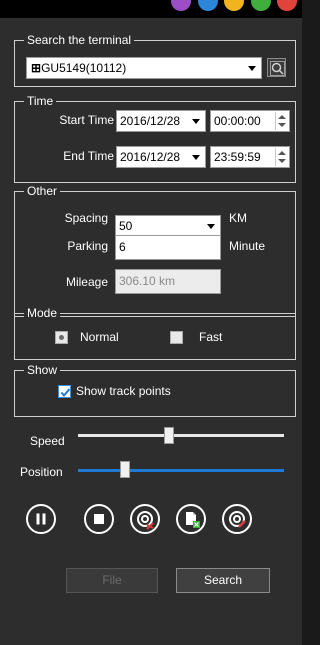  What do you see at coordinates (161, 121) in the screenshot?
I see `start-date-picker: 2016/12/28` at bounding box center [161, 121].